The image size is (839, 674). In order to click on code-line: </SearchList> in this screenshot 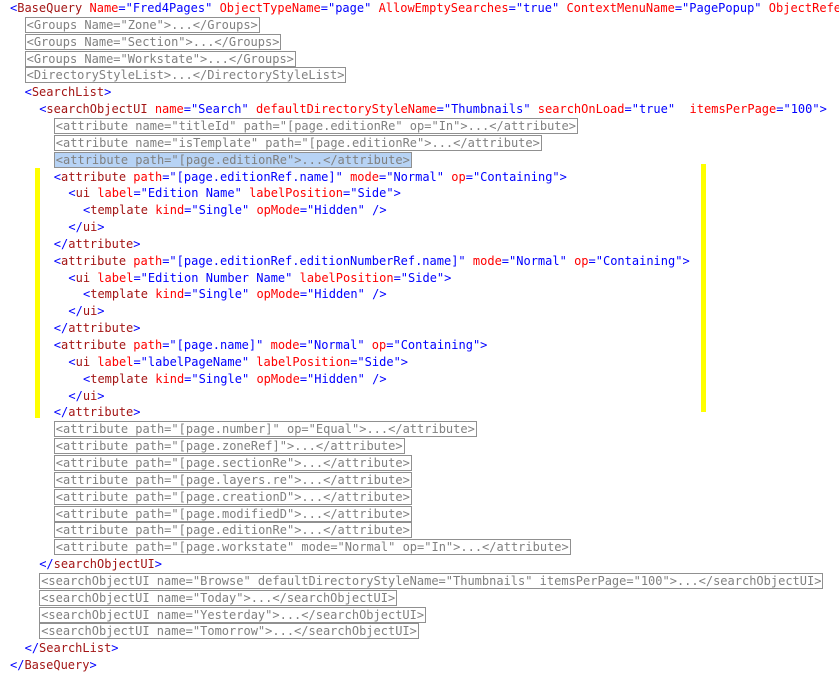, I will do `click(72, 648)`.